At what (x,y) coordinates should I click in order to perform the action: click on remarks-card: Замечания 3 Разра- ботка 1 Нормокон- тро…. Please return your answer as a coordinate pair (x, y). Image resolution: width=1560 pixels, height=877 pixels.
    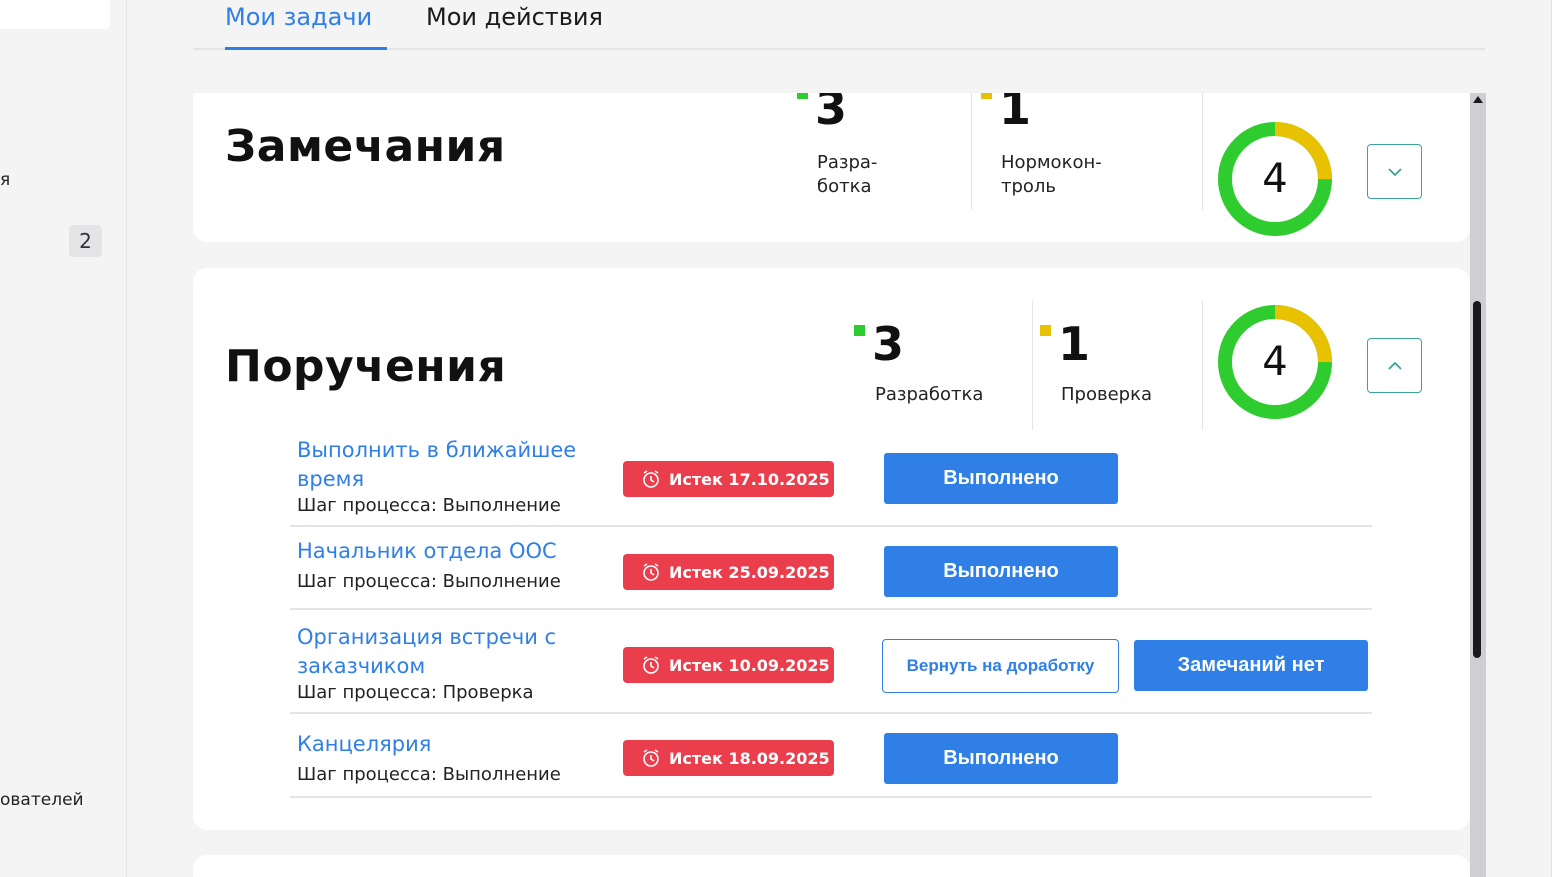
    Looking at the image, I should click on (831, 167).